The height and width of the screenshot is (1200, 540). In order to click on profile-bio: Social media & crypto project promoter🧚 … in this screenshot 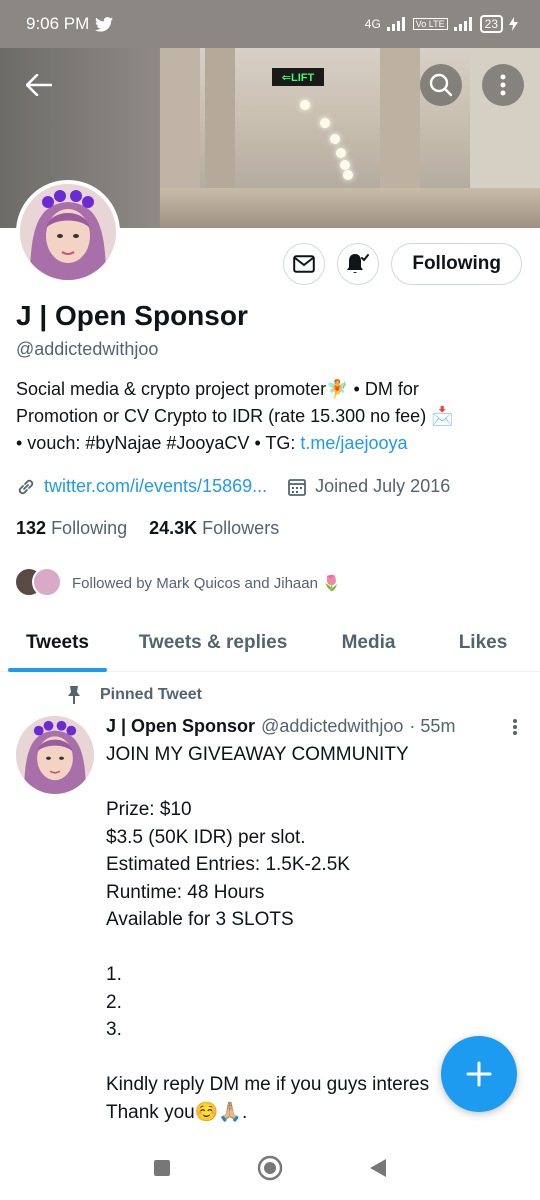, I will do `click(271, 416)`.